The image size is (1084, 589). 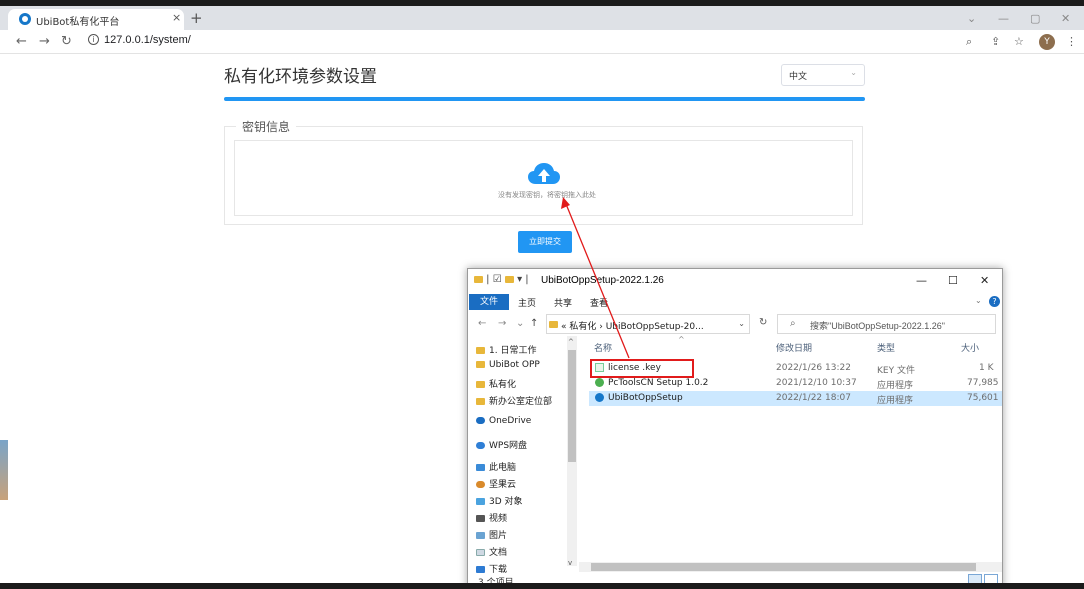 I want to click on path-dropdown-icon: ⌄, so click(x=741, y=323).